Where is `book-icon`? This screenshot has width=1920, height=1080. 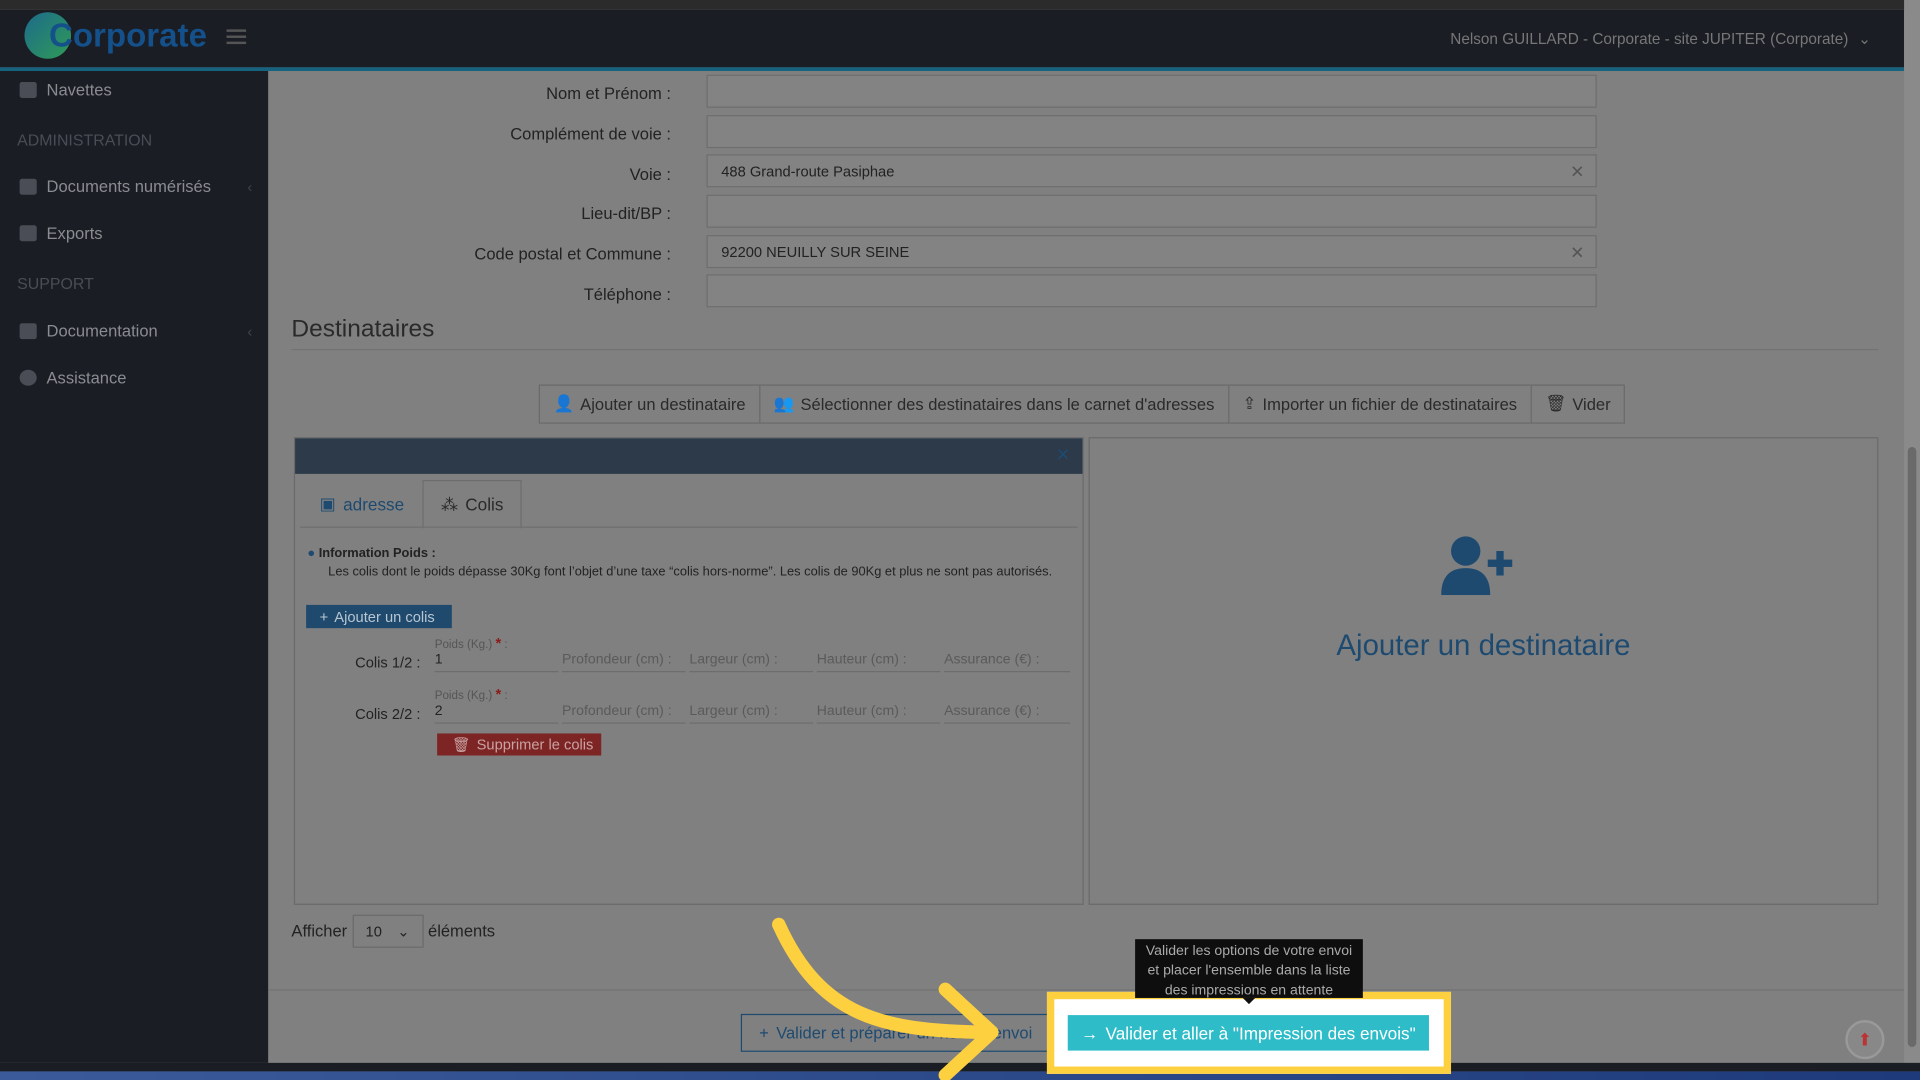 book-icon is located at coordinates (28, 331).